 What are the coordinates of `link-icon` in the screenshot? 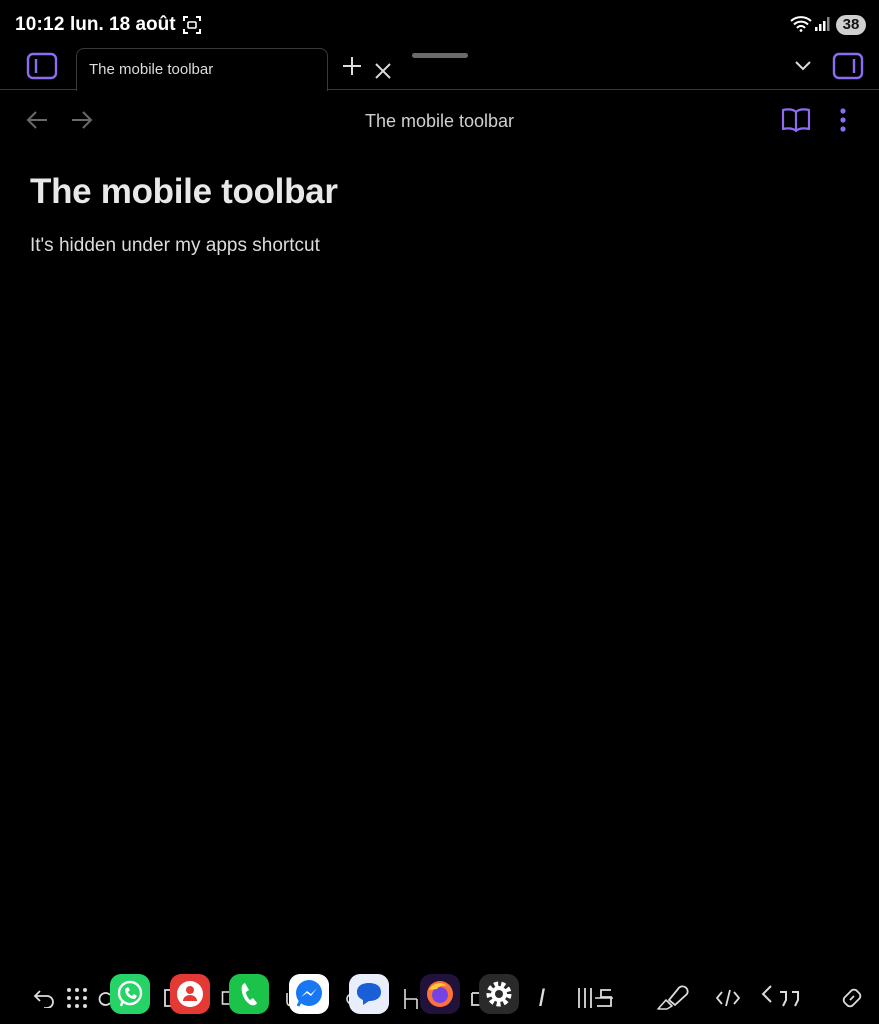 It's located at (852, 998).